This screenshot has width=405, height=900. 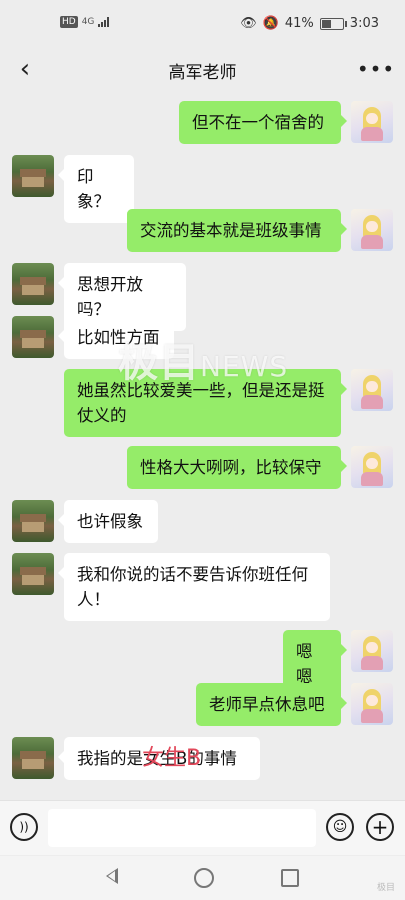 I want to click on voice-icon: )), so click(x=24, y=827).